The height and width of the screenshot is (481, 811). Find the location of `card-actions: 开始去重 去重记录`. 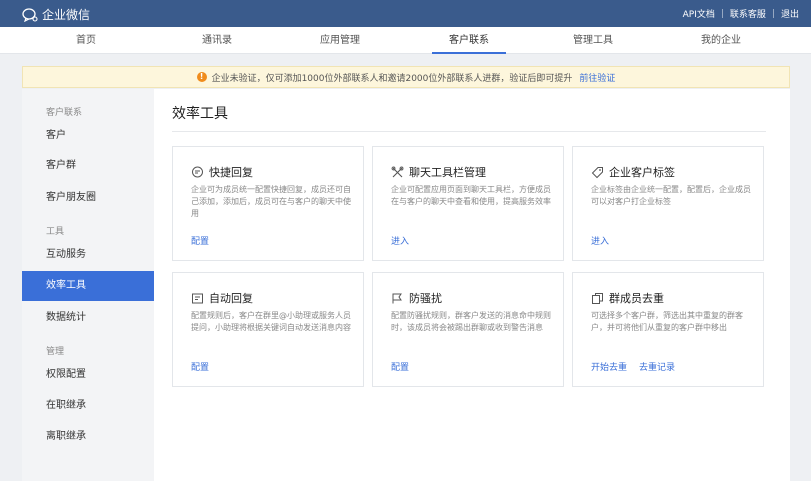

card-actions: 开始去重 去重记录 is located at coordinates (633, 366).